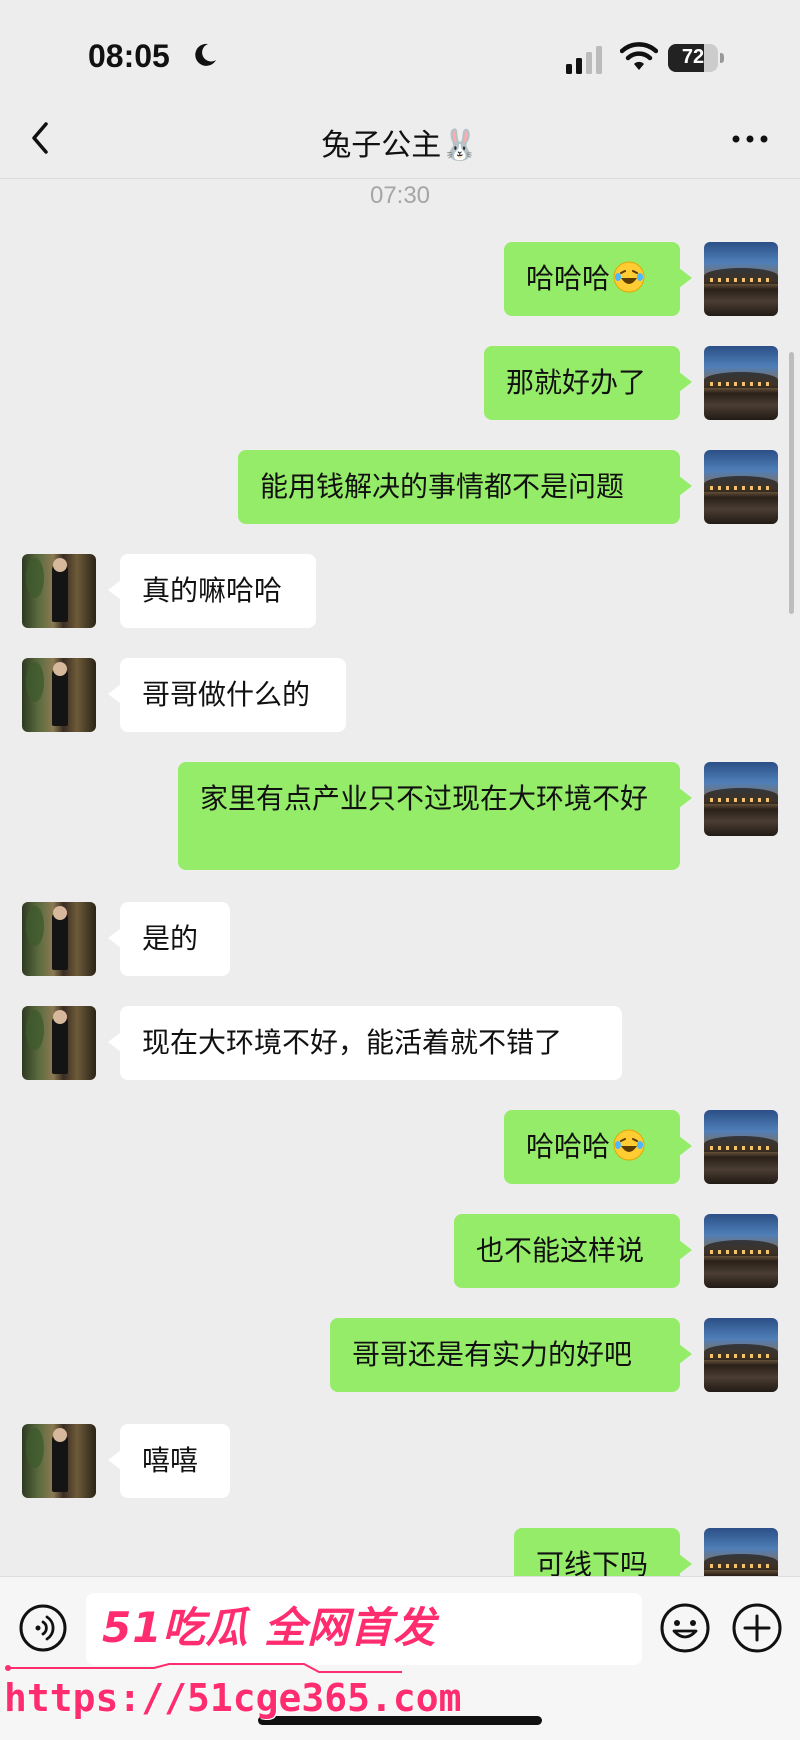  What do you see at coordinates (442, 486) in the screenshot?
I see `message-text: 能用钱解决的事情都不是问题` at bounding box center [442, 486].